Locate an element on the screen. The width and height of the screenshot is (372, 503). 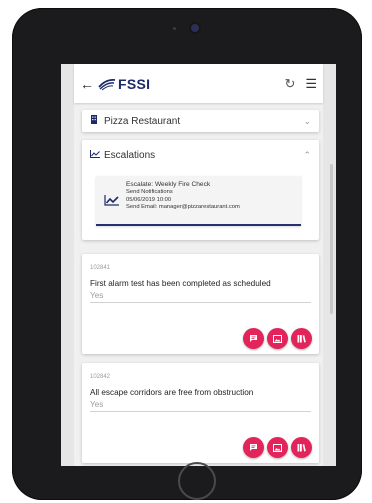
app-bar: ← FSSI ↻ ☰ is located at coordinates (198, 83).